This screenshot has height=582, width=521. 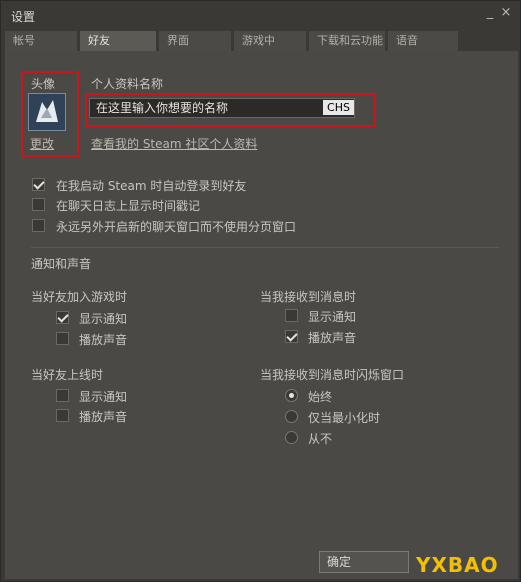 I want to click on profile-name-value: 在这里输入你想要的名称, so click(x=162, y=108).